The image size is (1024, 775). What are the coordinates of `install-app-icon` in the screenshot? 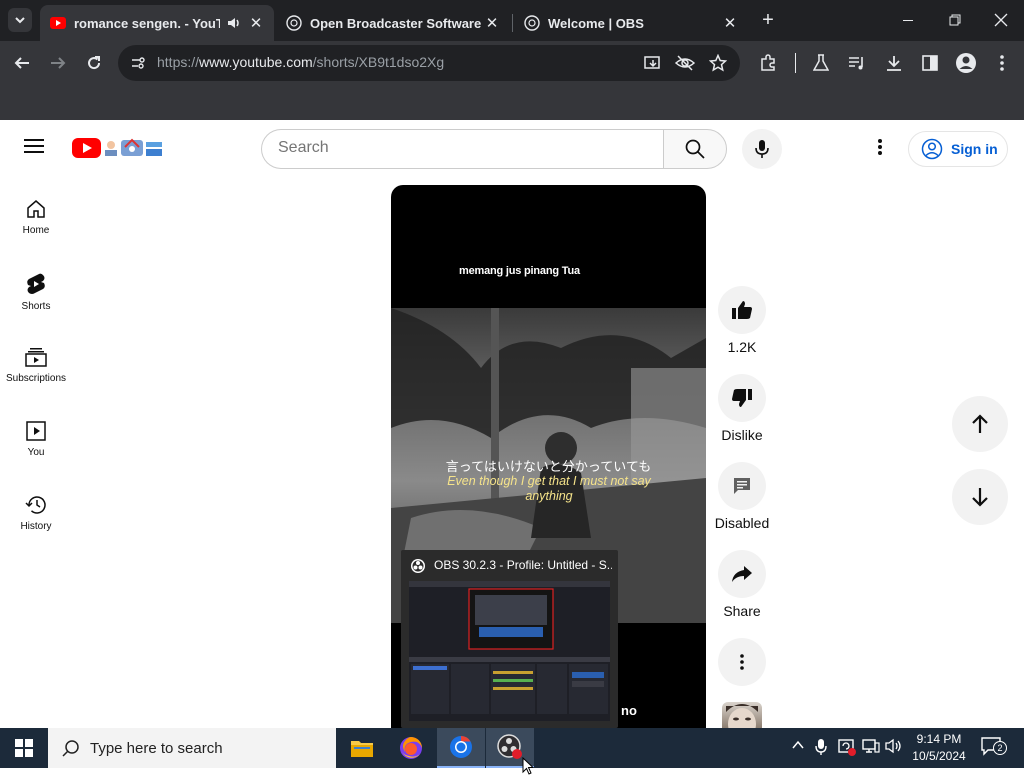 It's located at (653, 63).